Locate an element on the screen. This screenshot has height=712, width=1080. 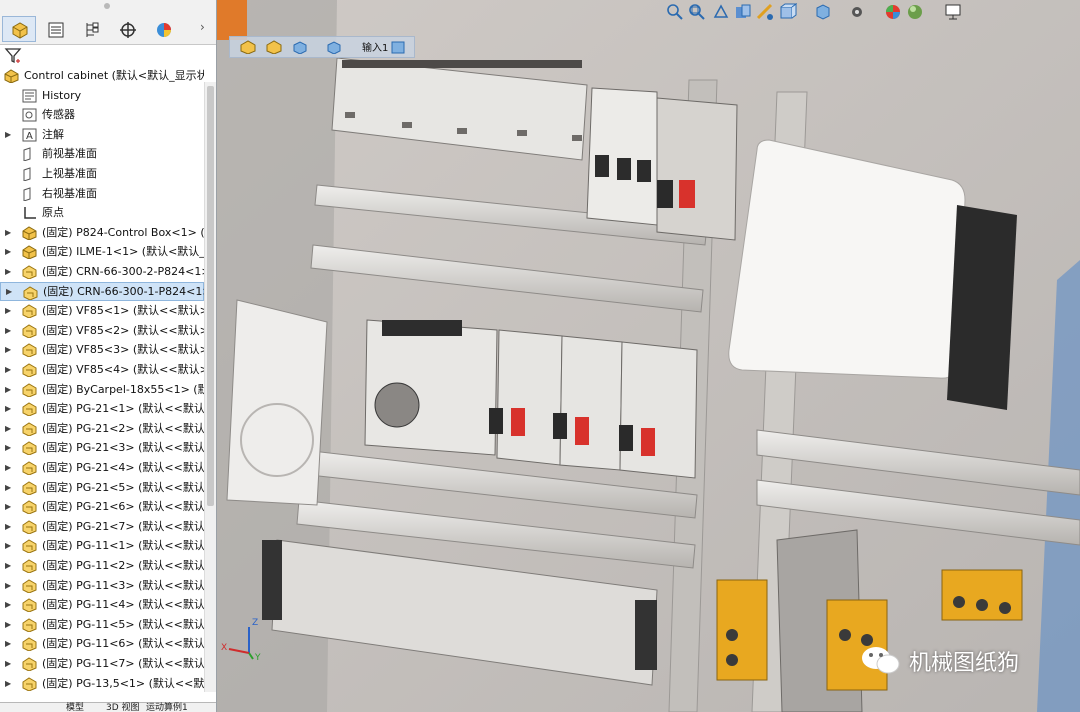
tree-item: ▶ (固定) PG-11<6> (默认<<默认> is located at coordinates (102, 644).